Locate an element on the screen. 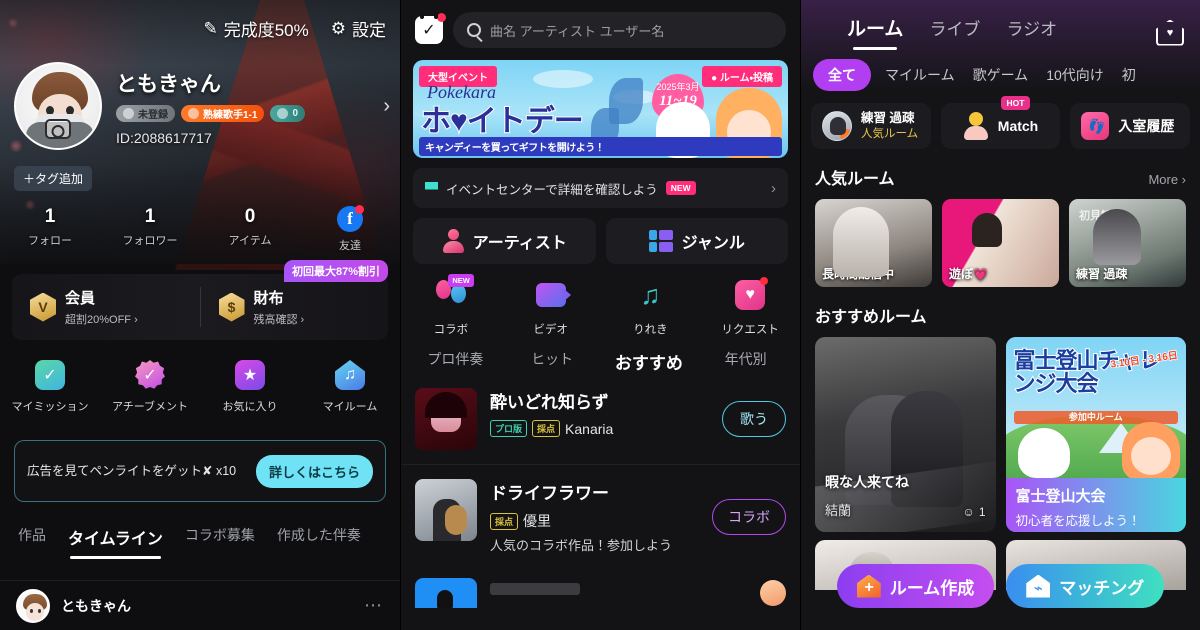  stat-label: フォロー is located at coordinates (50, 241).